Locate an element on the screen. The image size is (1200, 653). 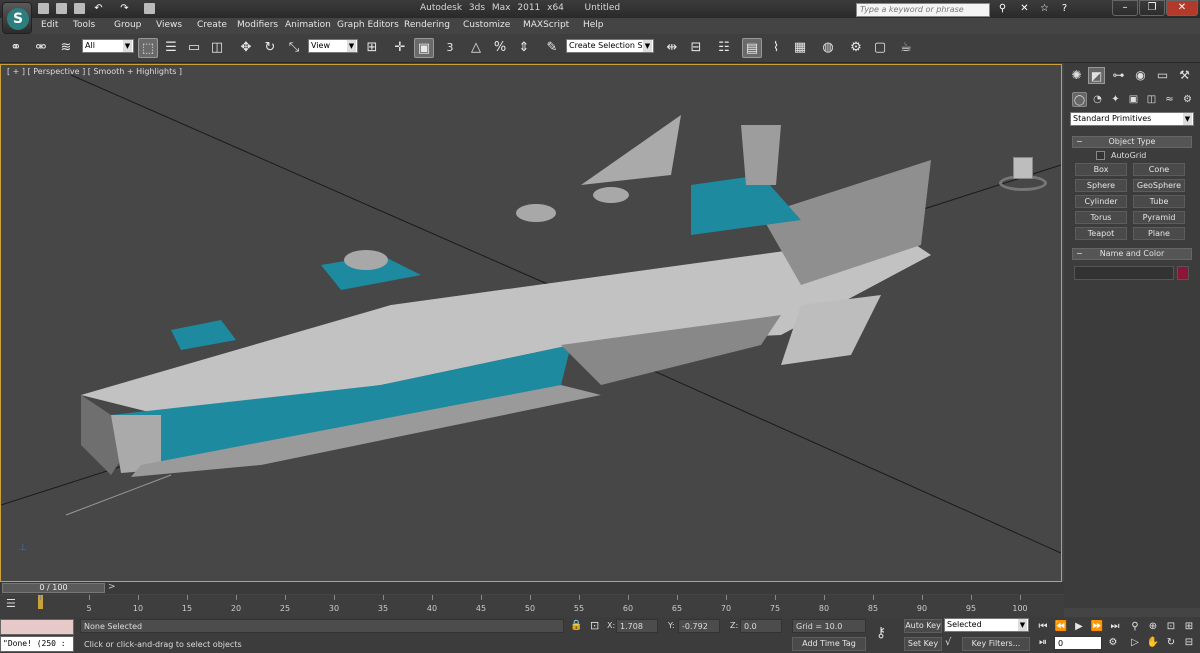
viewcube-box is located at coordinates (1023, 168).